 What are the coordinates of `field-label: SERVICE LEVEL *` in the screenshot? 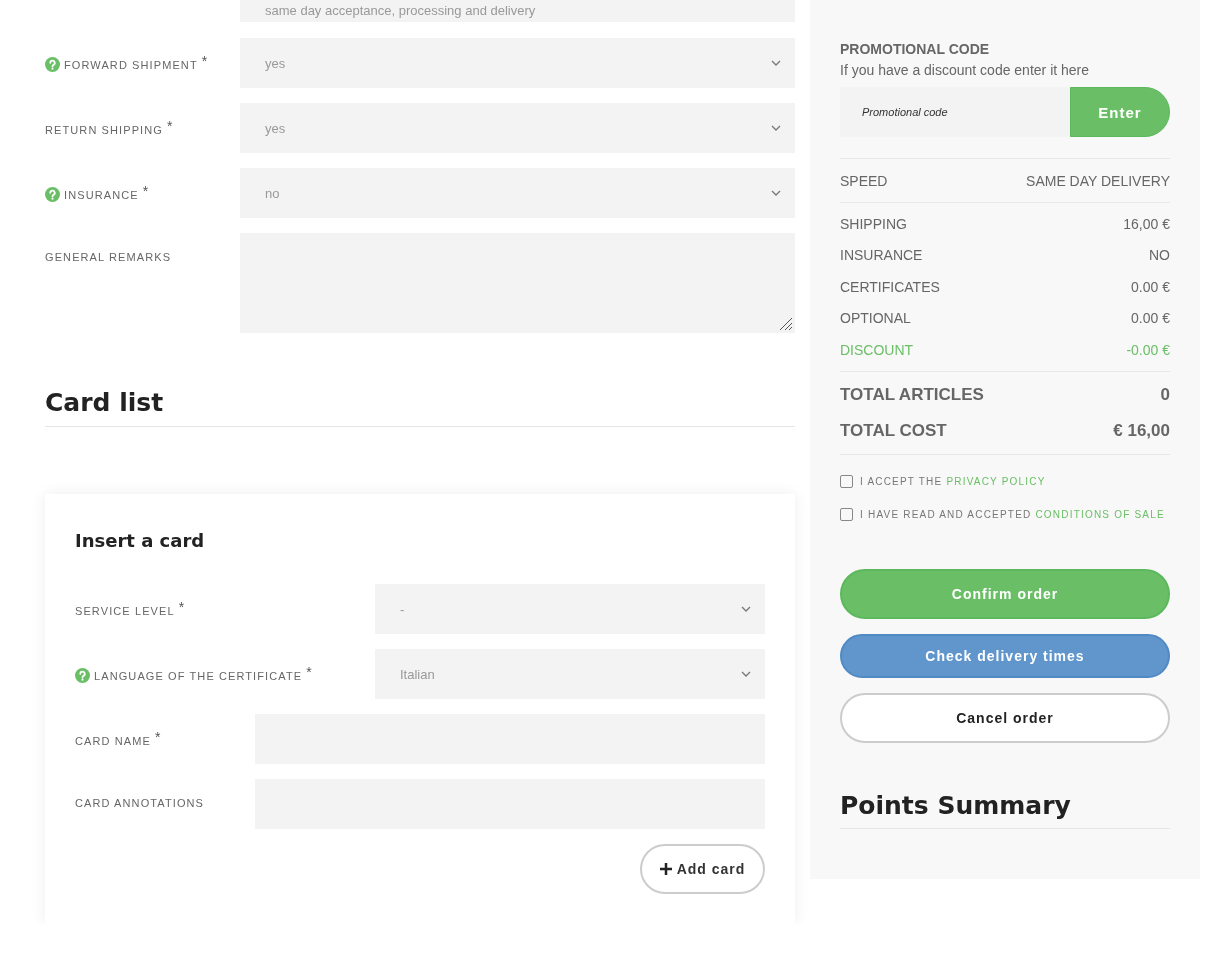 It's located at (130, 610).